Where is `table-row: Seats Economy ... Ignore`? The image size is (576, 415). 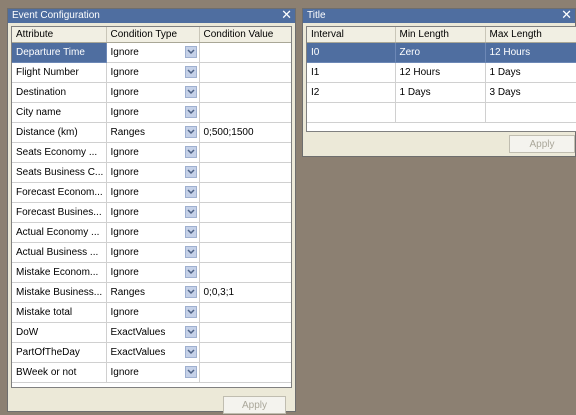
table-row: Seats Economy ... Ignore is located at coordinates (151, 152).